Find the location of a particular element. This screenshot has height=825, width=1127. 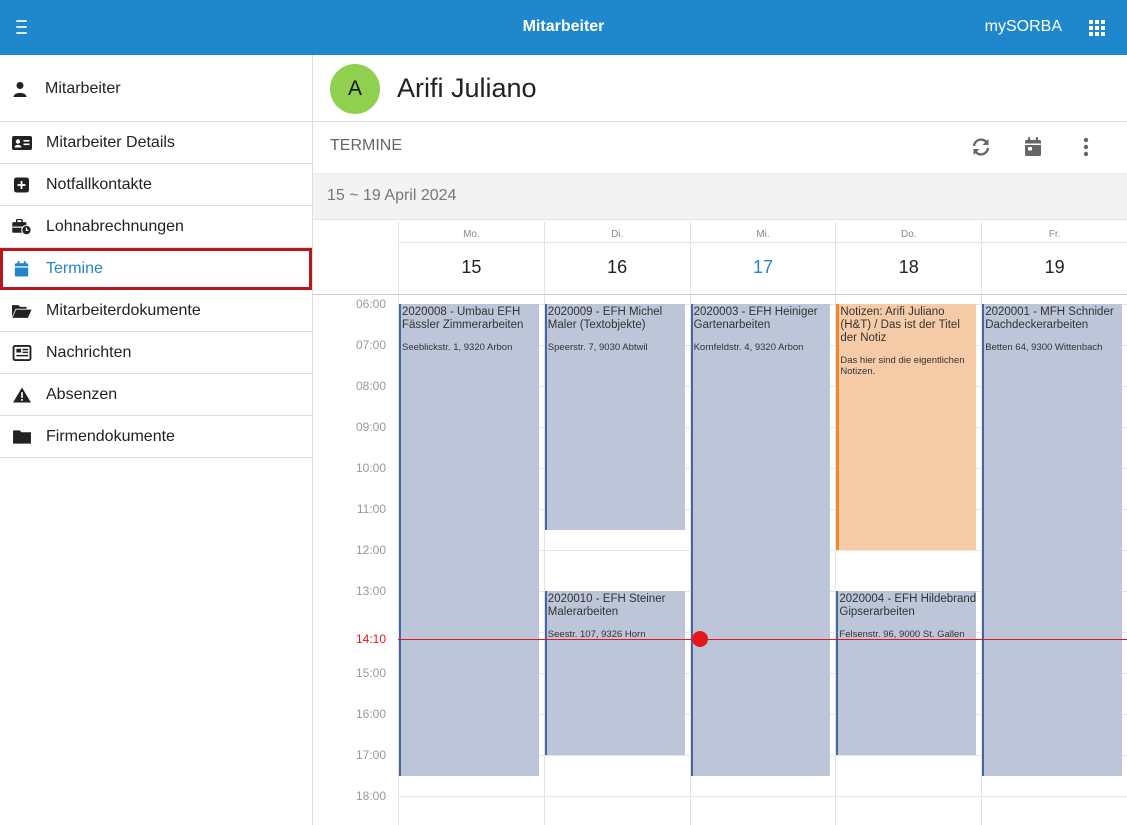

hour-label: 13:00 is located at coordinates (370, 591).